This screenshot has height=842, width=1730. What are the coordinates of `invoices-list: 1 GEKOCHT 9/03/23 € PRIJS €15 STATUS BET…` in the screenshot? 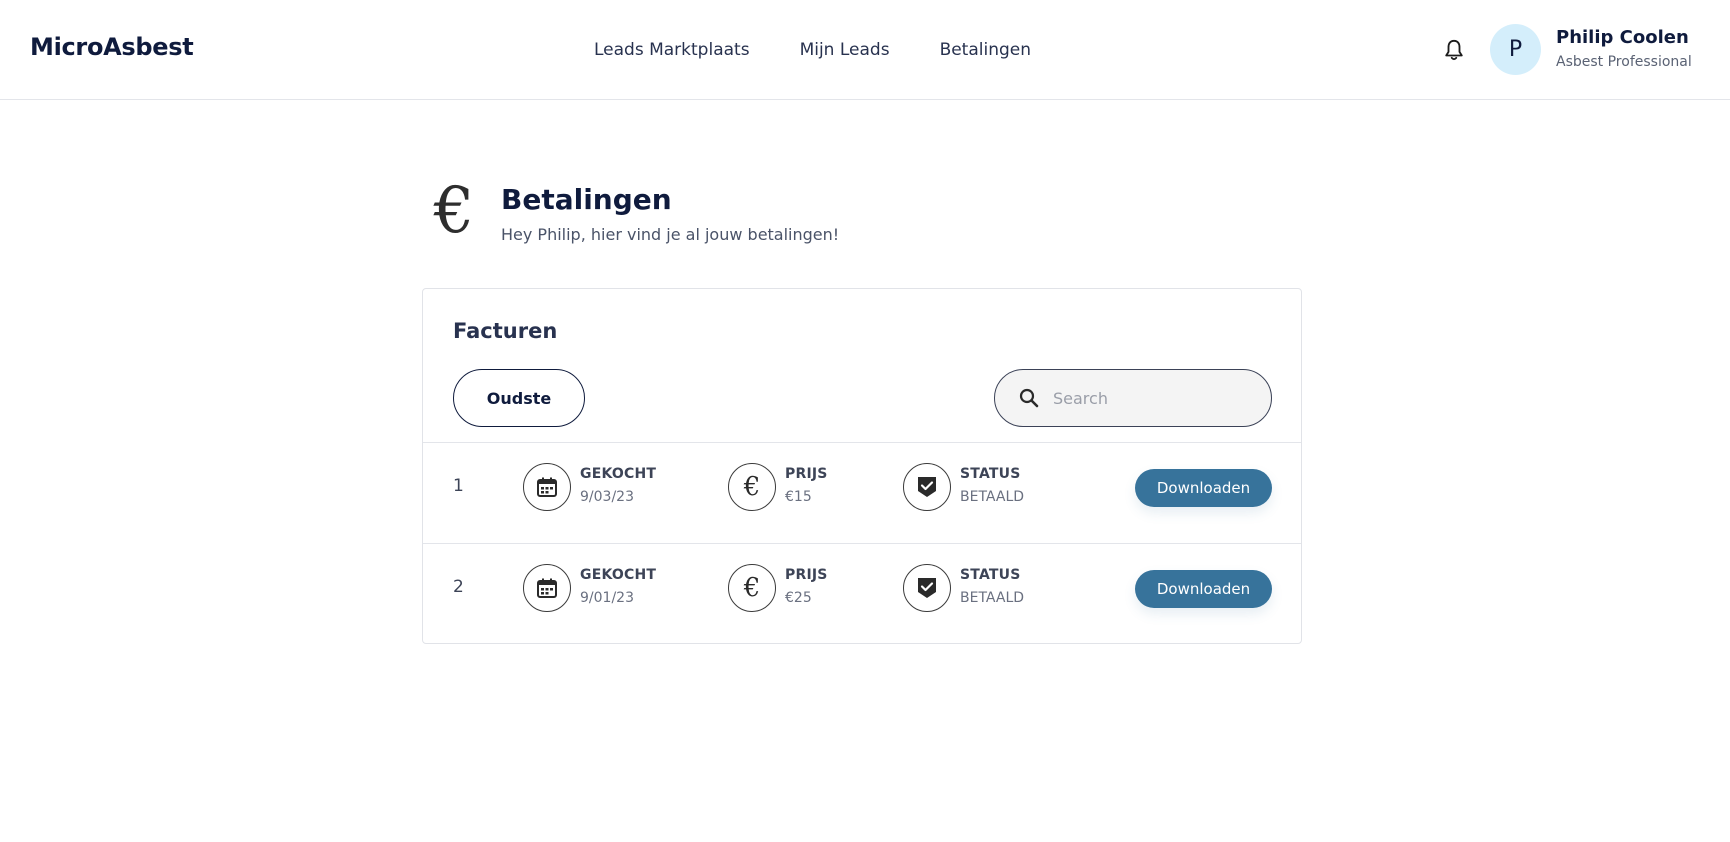 It's located at (862, 543).